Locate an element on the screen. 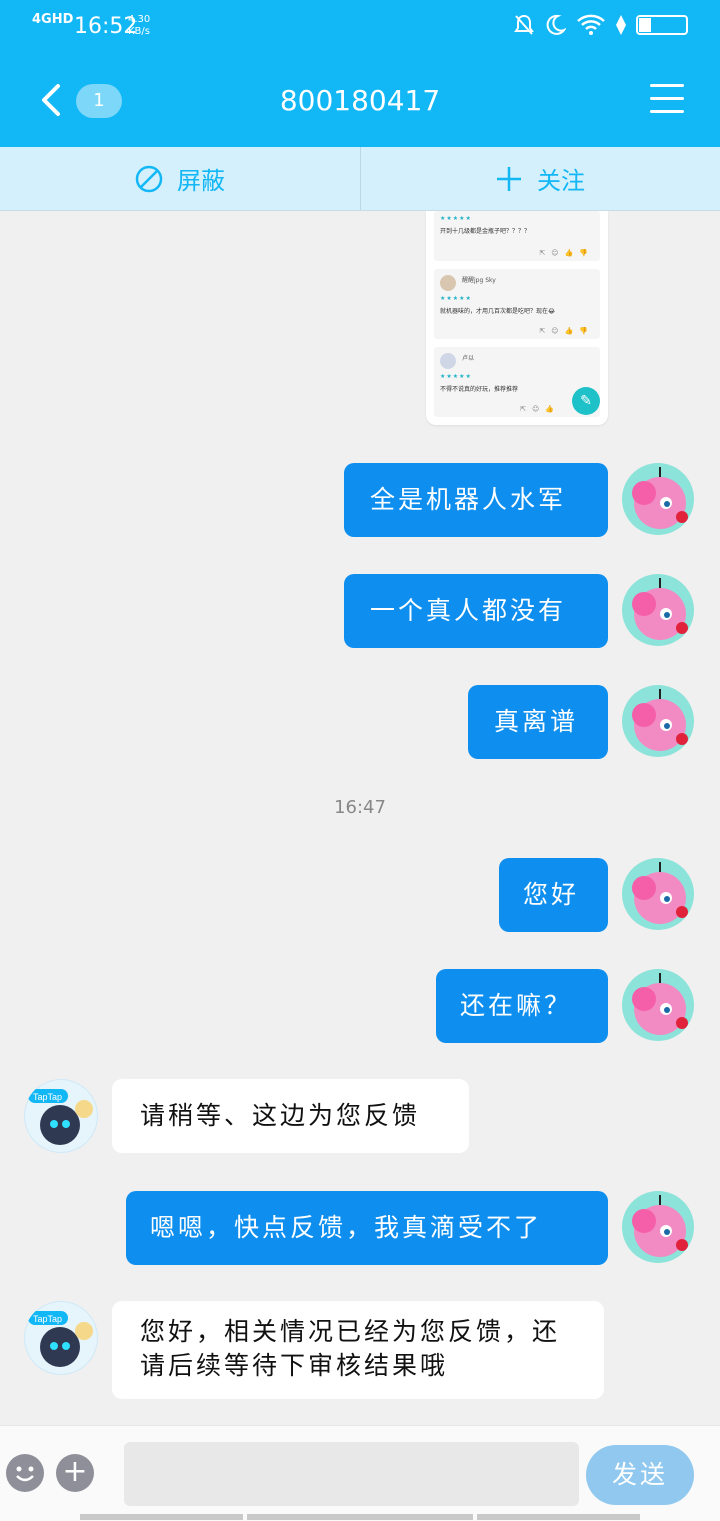  pen-icon: ✎ is located at coordinates (586, 401).